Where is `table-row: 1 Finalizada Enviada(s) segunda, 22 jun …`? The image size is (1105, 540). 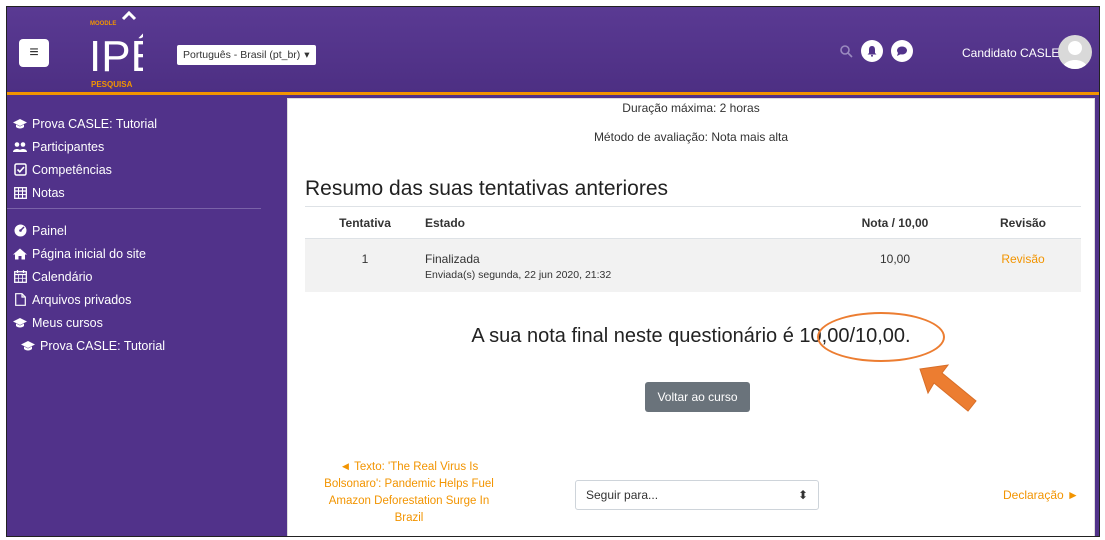 table-row: 1 Finalizada Enviada(s) segunda, 22 jun … is located at coordinates (693, 265).